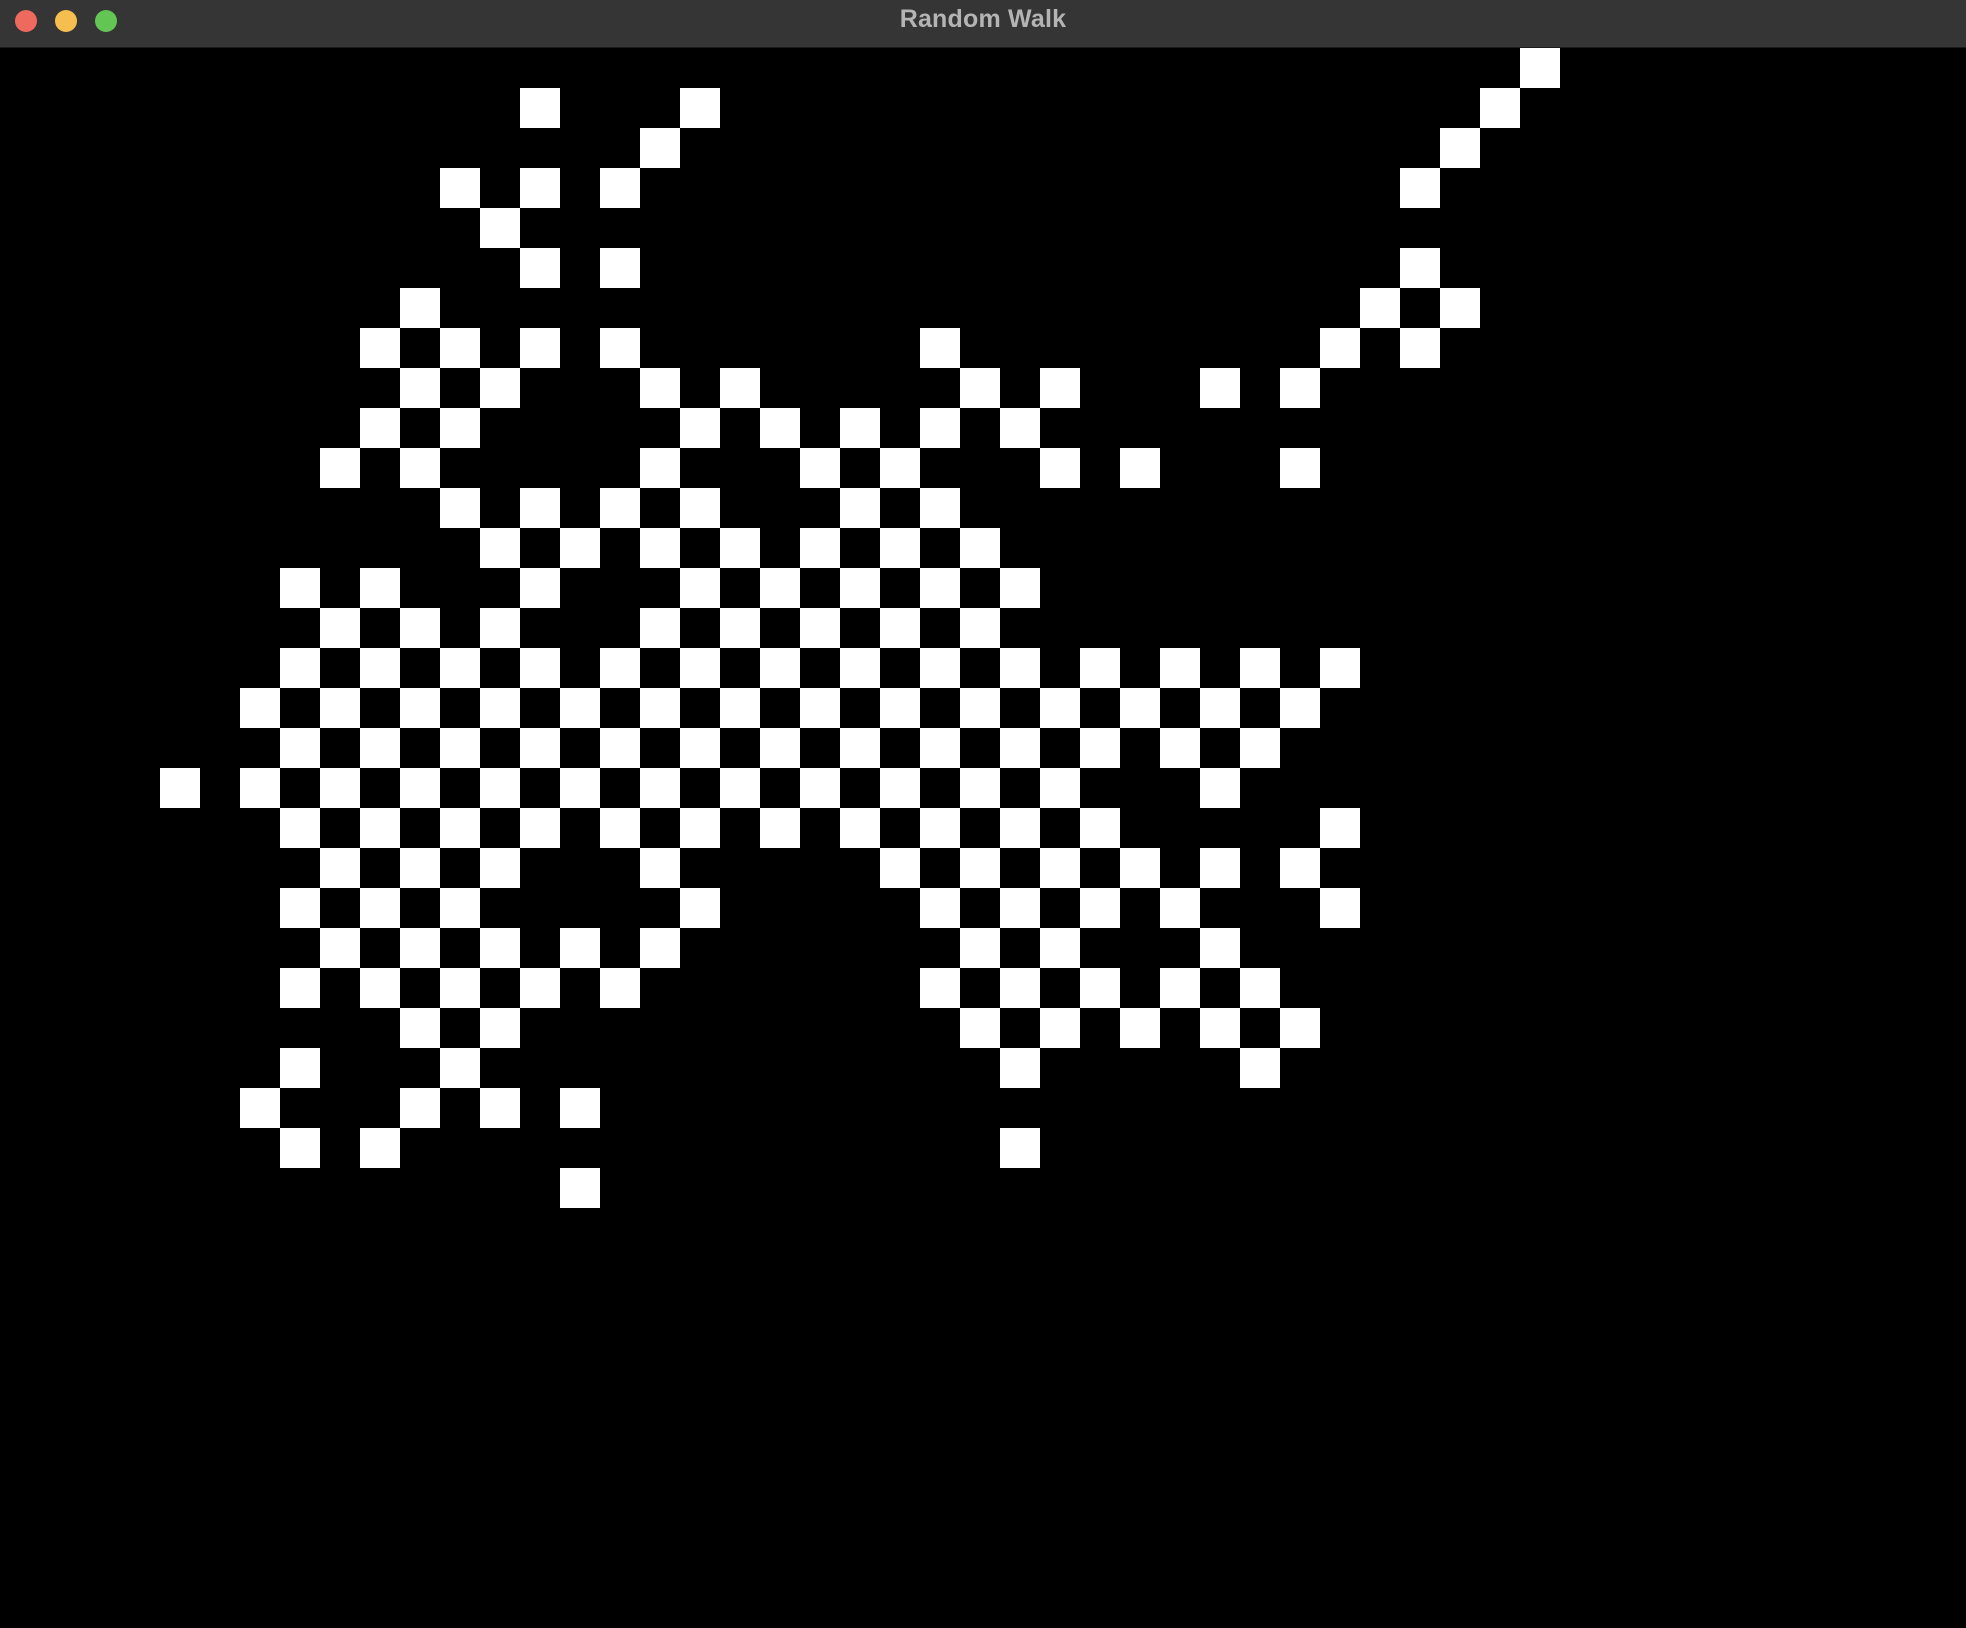 The height and width of the screenshot is (1628, 1966). Describe the element at coordinates (983, 24) in the screenshot. I see `title-bar: Random Walk` at that location.